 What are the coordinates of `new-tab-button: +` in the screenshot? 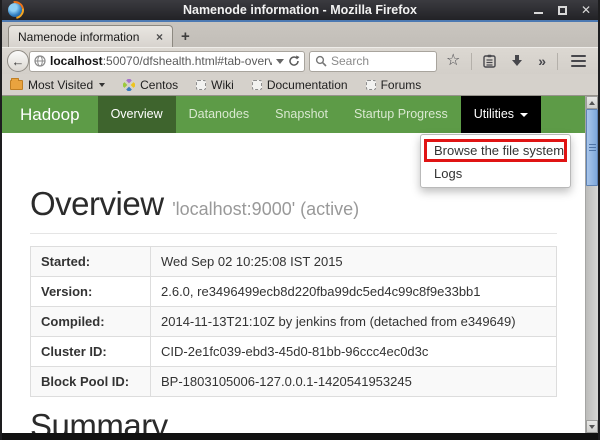 It's located at (185, 37).